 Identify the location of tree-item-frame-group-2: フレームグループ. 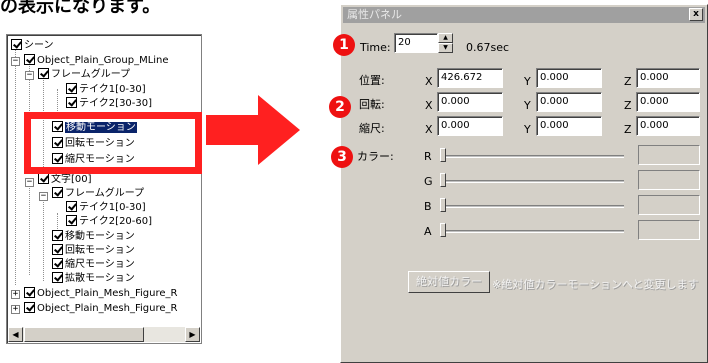
(98, 194).